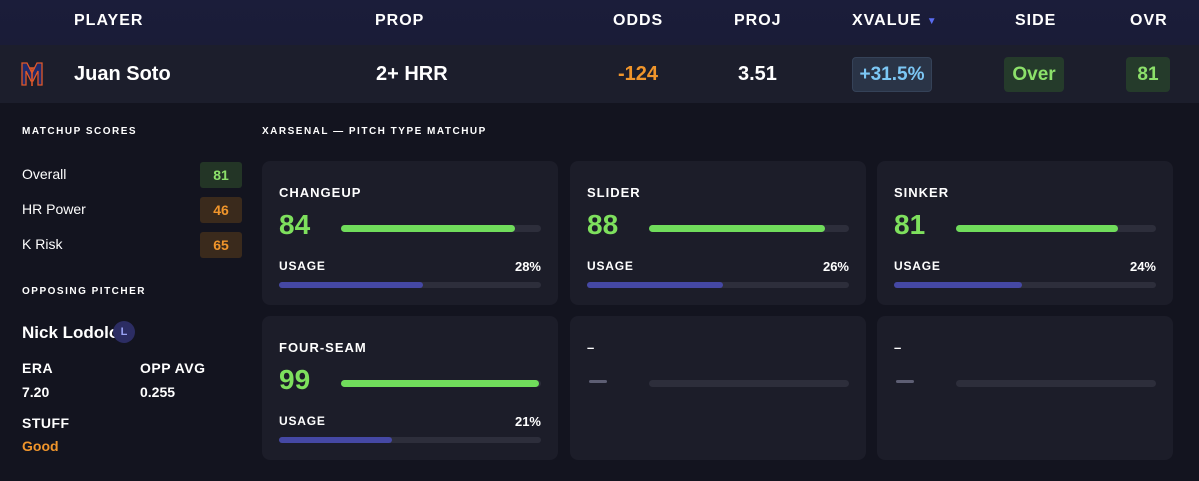 The height and width of the screenshot is (481, 1199). What do you see at coordinates (108, 21) in the screenshot?
I see `header-player: PLAYER` at bounding box center [108, 21].